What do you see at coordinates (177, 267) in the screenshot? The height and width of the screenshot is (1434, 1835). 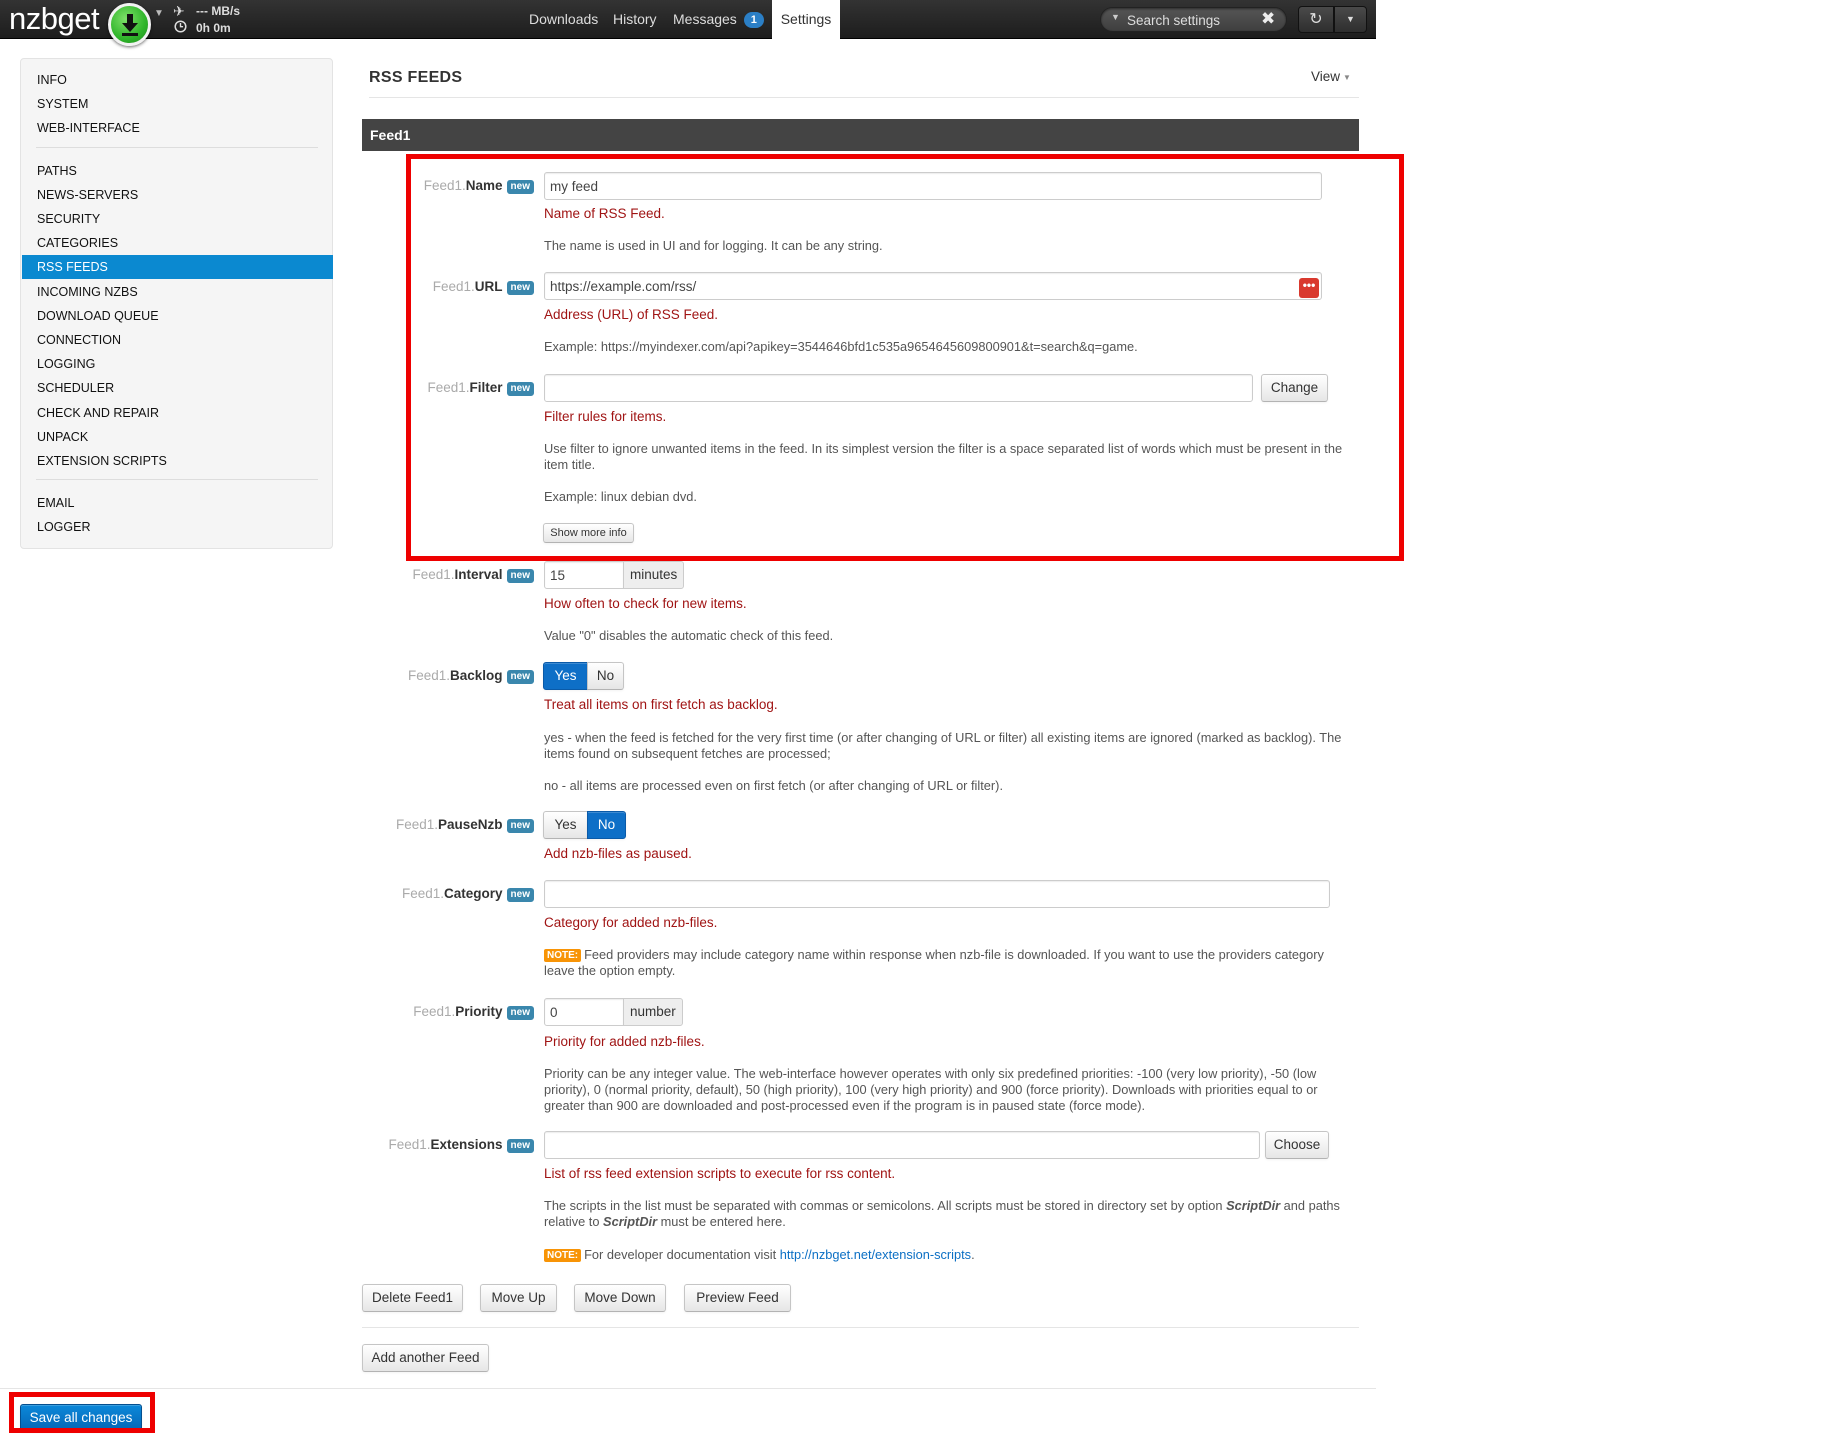 I see `sidebar-item-rss-feeds: RSS FEEDS` at bounding box center [177, 267].